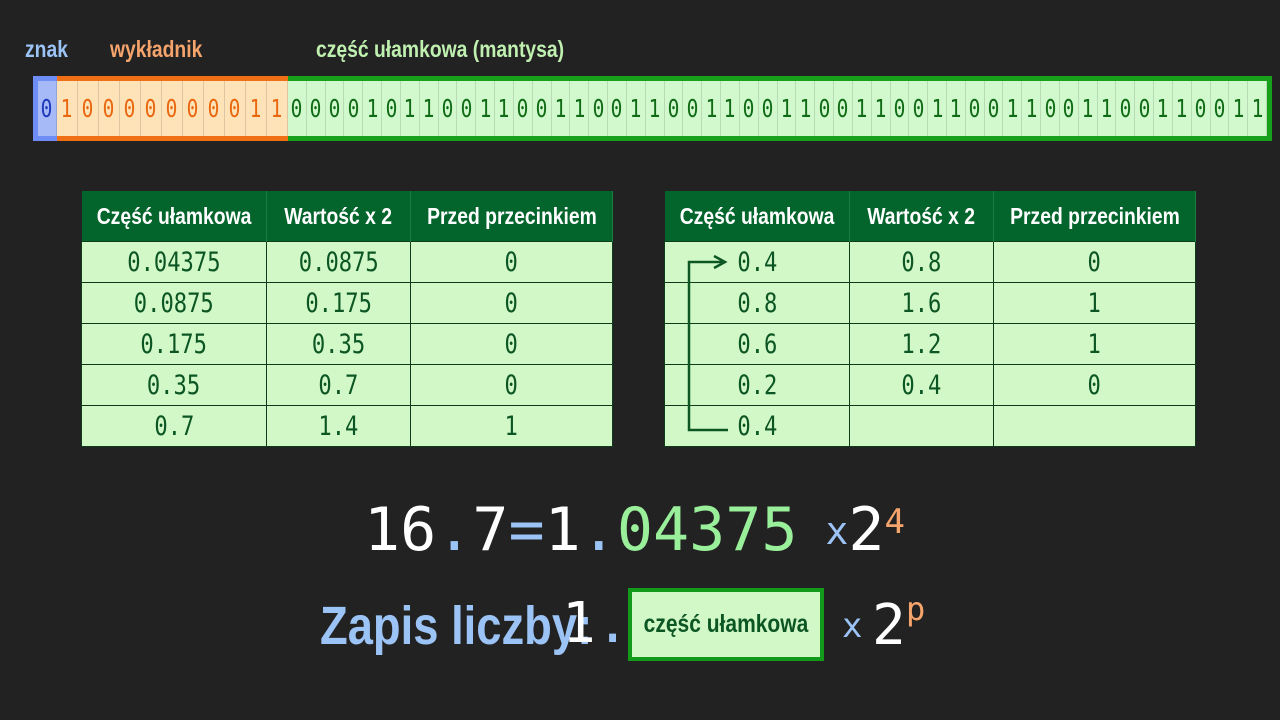 This screenshot has height=720, width=1280. What do you see at coordinates (130, 108) in the screenshot?
I see `exponent-bit-3: 0` at bounding box center [130, 108].